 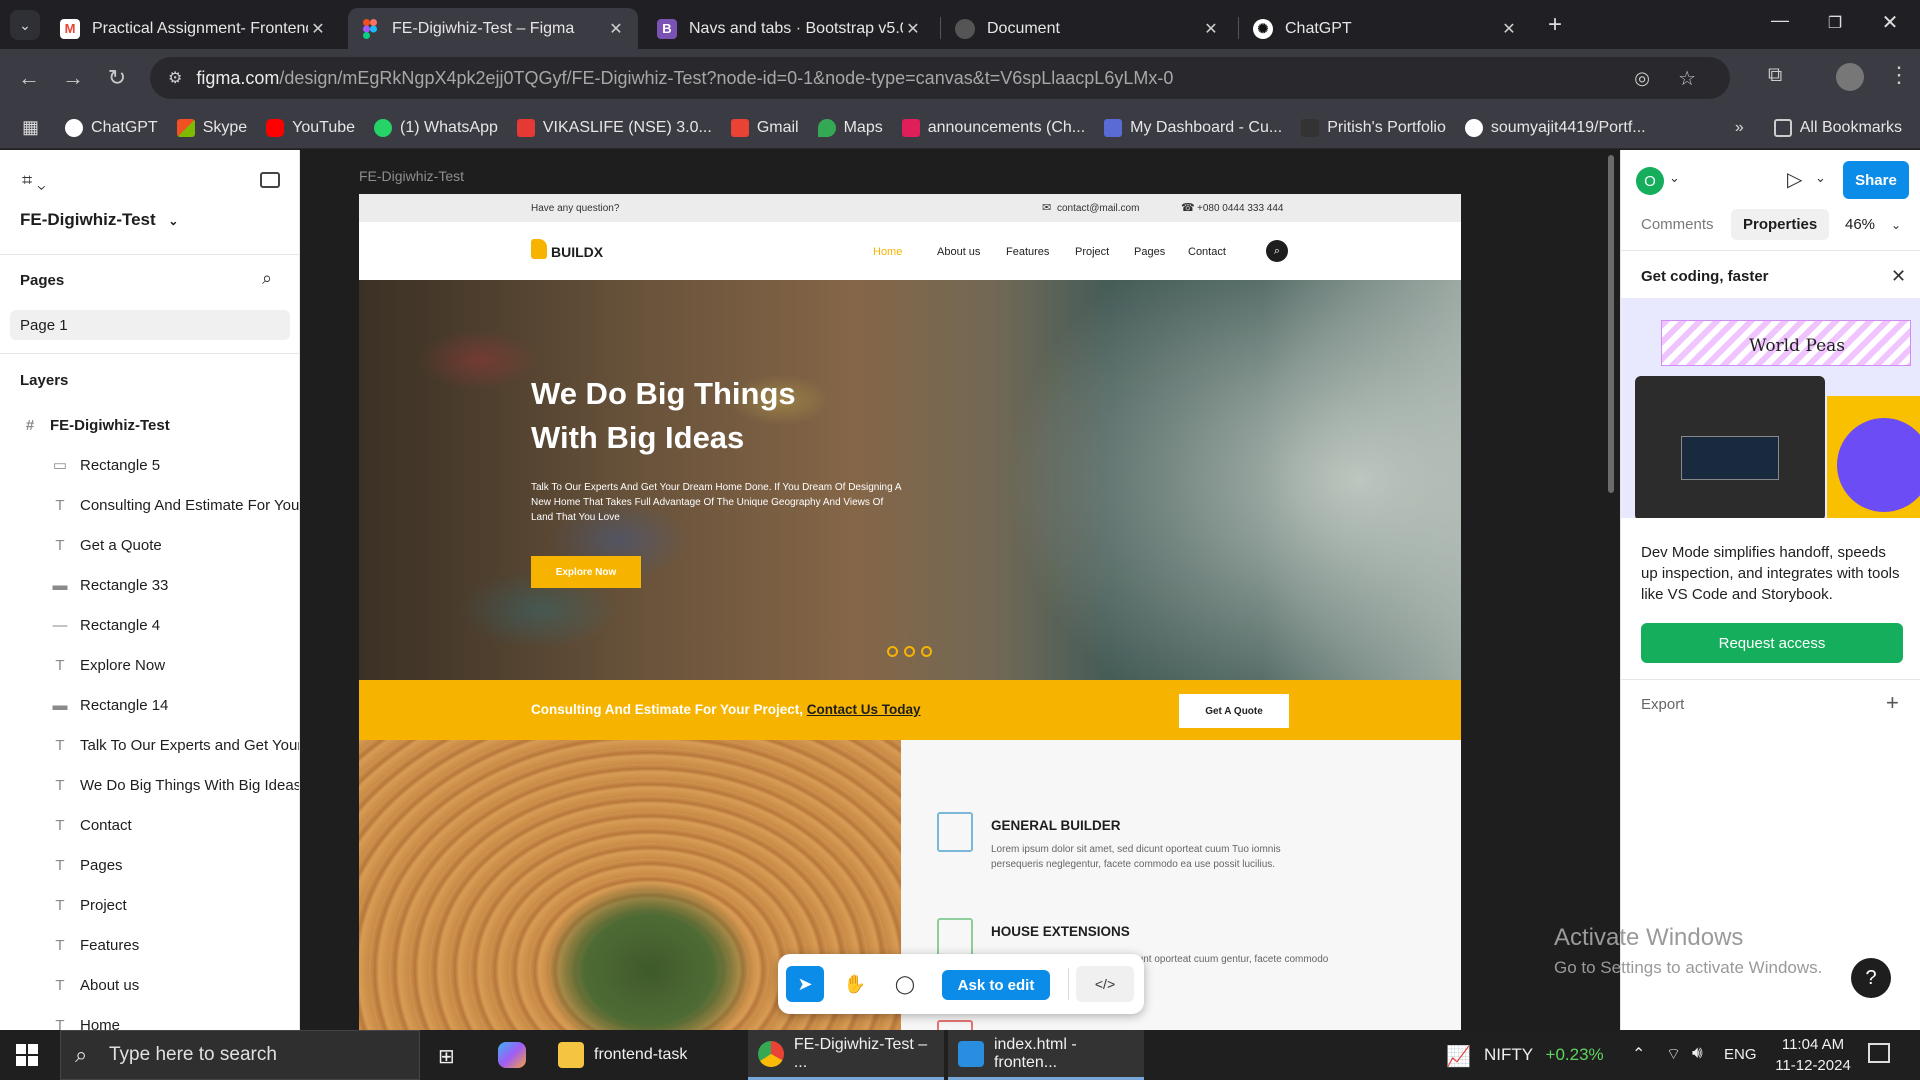 What do you see at coordinates (99, 220) in the screenshot?
I see `file-name: FE-Digiwhiz-Test ⌄` at bounding box center [99, 220].